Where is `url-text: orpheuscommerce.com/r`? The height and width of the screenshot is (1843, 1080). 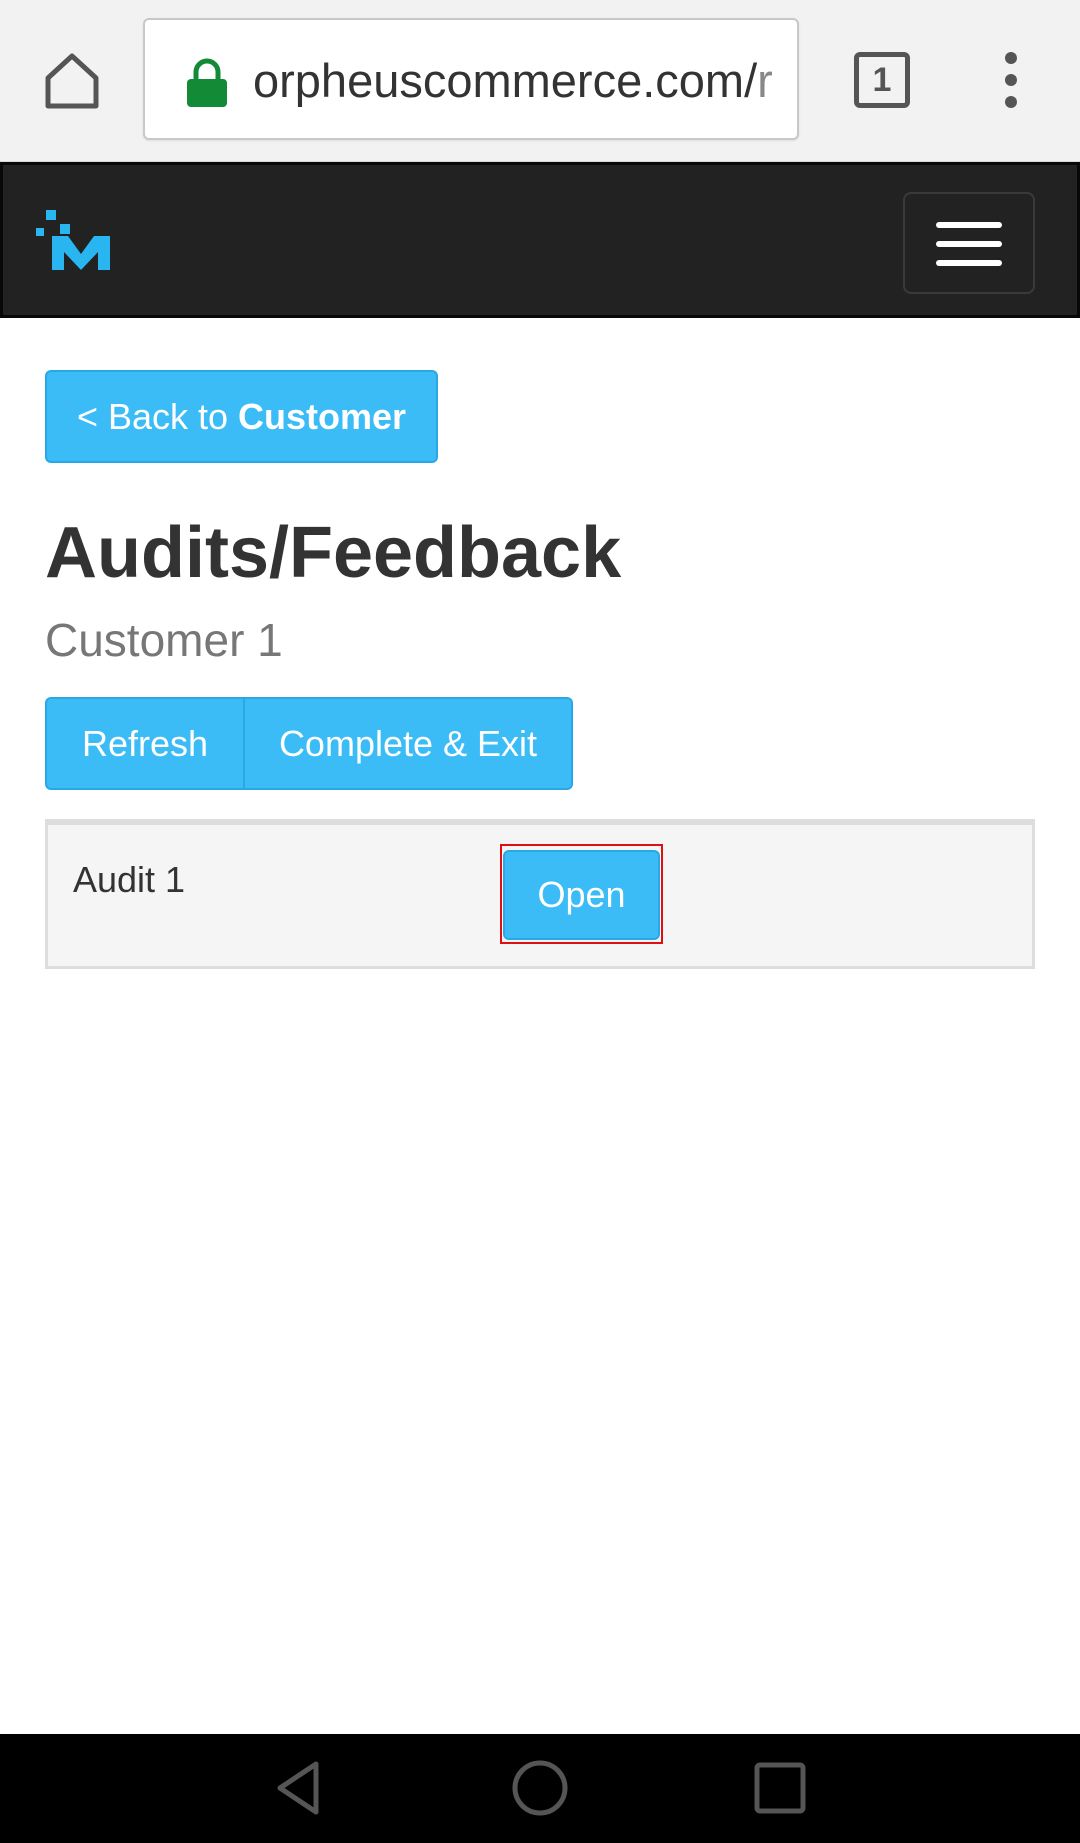
url-text: orpheuscommerce.com/r is located at coordinates (515, 81).